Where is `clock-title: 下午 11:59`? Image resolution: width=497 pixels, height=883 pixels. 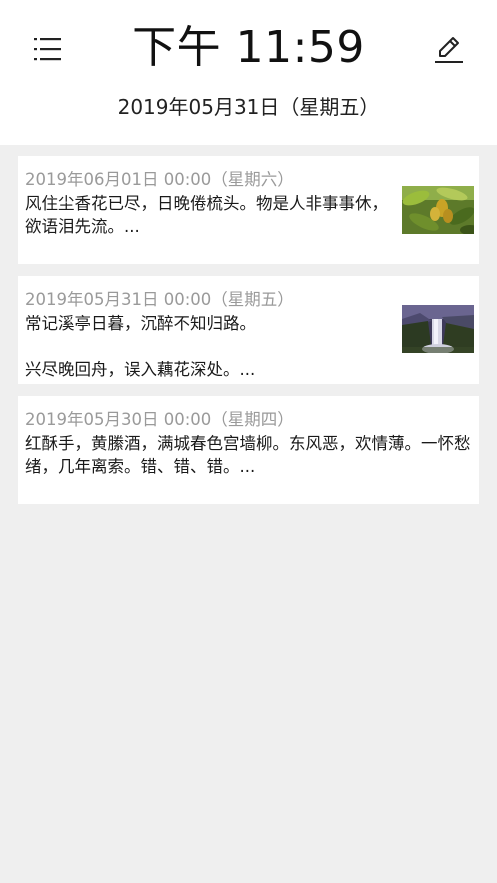 clock-title: 下午 11:59 is located at coordinates (248, 47).